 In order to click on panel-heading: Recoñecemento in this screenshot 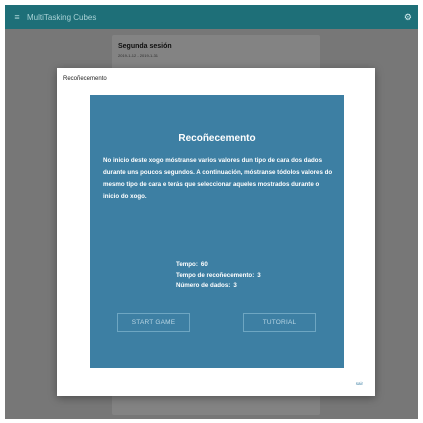, I will do `click(217, 138)`.